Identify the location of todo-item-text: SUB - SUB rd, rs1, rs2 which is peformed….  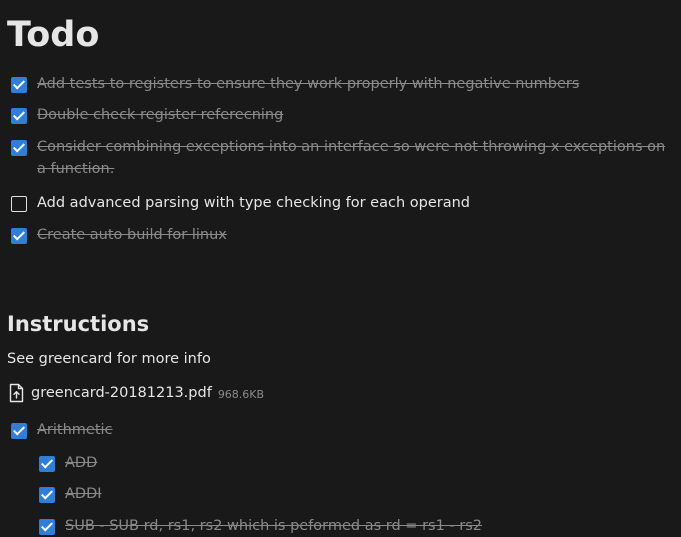
(273, 526).